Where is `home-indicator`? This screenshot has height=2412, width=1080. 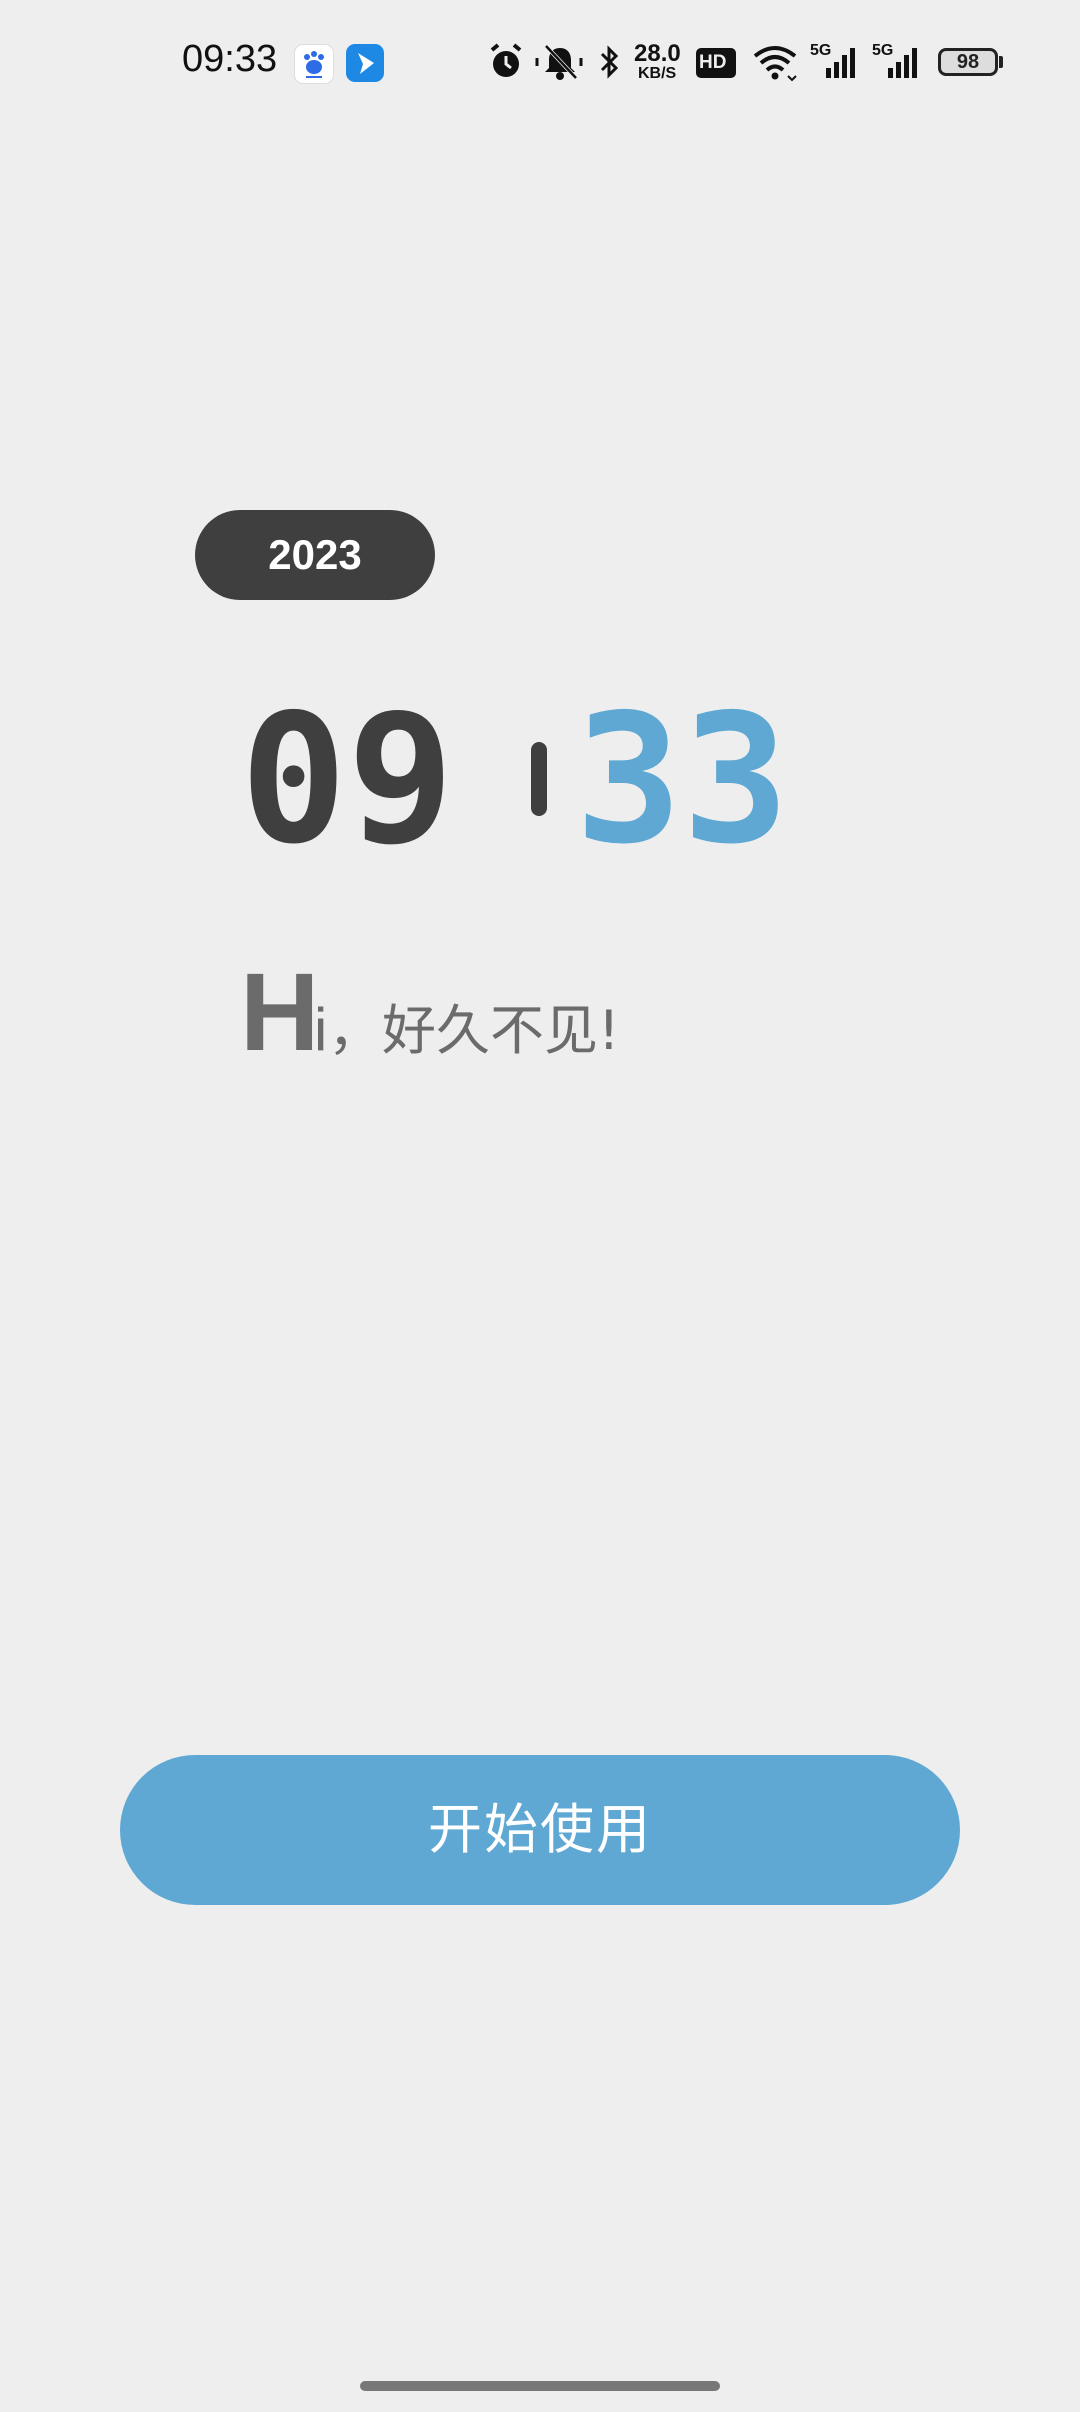
home-indicator is located at coordinates (540, 2386).